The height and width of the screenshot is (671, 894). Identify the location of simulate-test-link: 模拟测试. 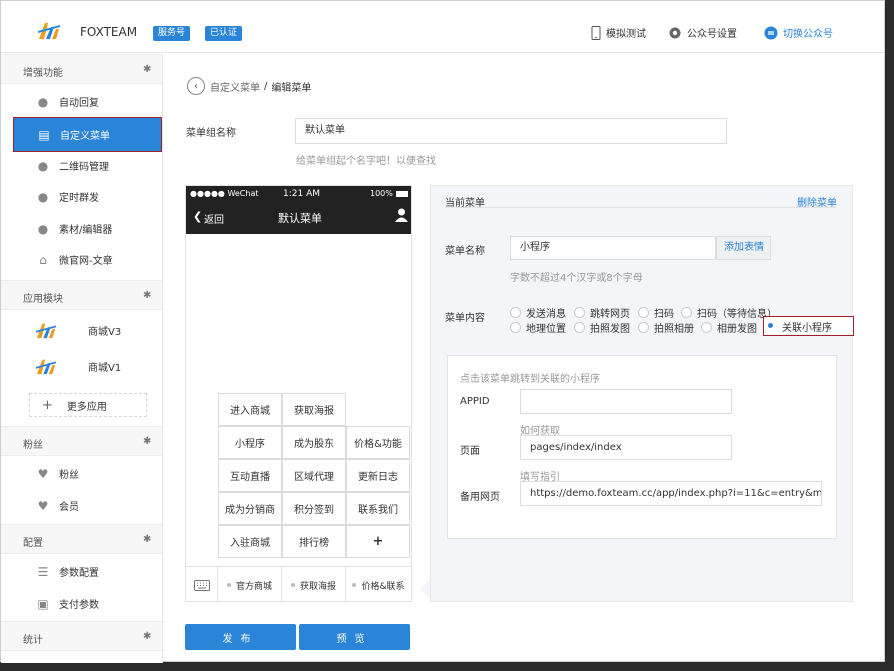
(618, 32).